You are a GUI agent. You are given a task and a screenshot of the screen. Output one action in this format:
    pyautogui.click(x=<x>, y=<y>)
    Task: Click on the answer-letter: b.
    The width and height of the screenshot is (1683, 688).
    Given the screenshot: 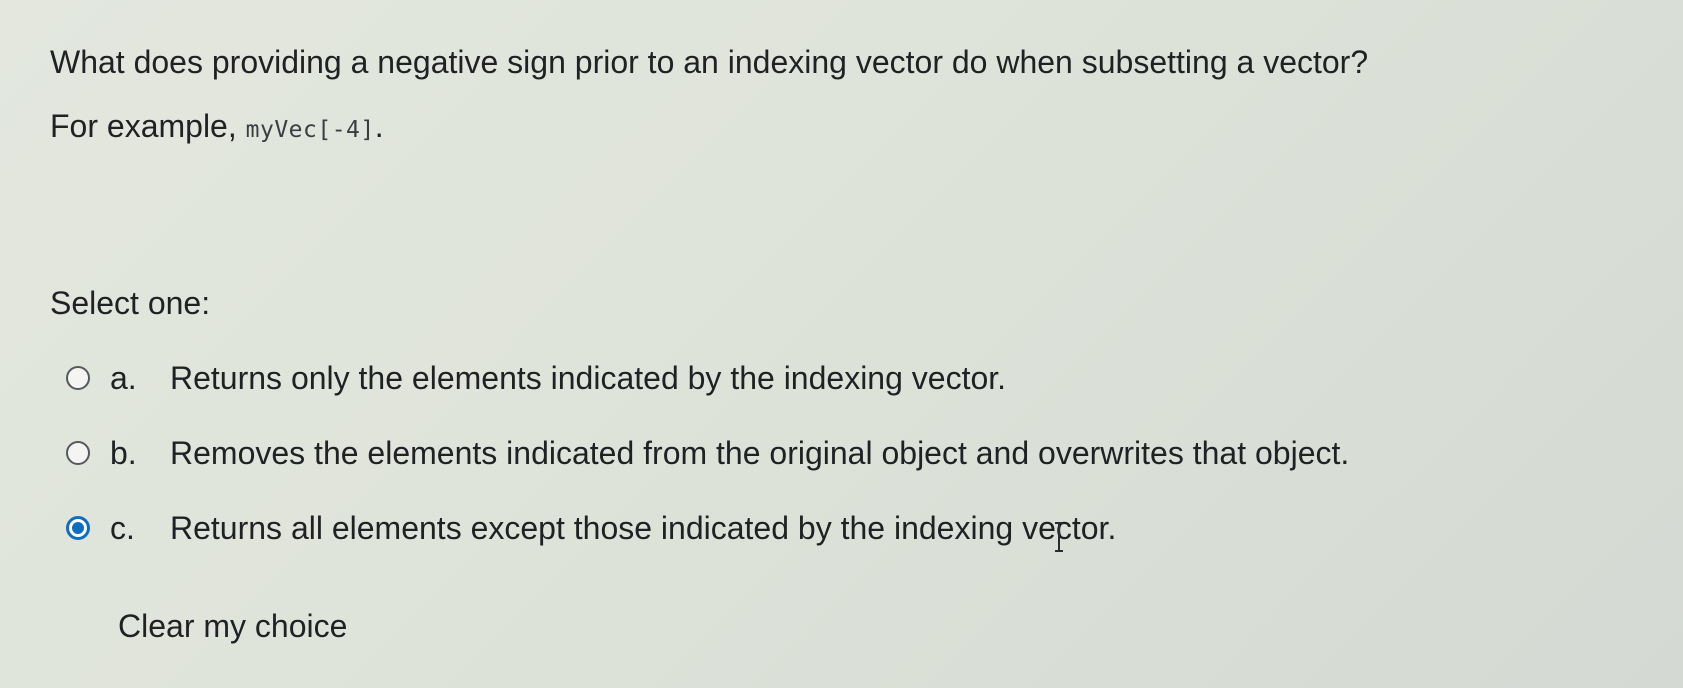 What is the action you would take?
    pyautogui.click(x=123, y=452)
    